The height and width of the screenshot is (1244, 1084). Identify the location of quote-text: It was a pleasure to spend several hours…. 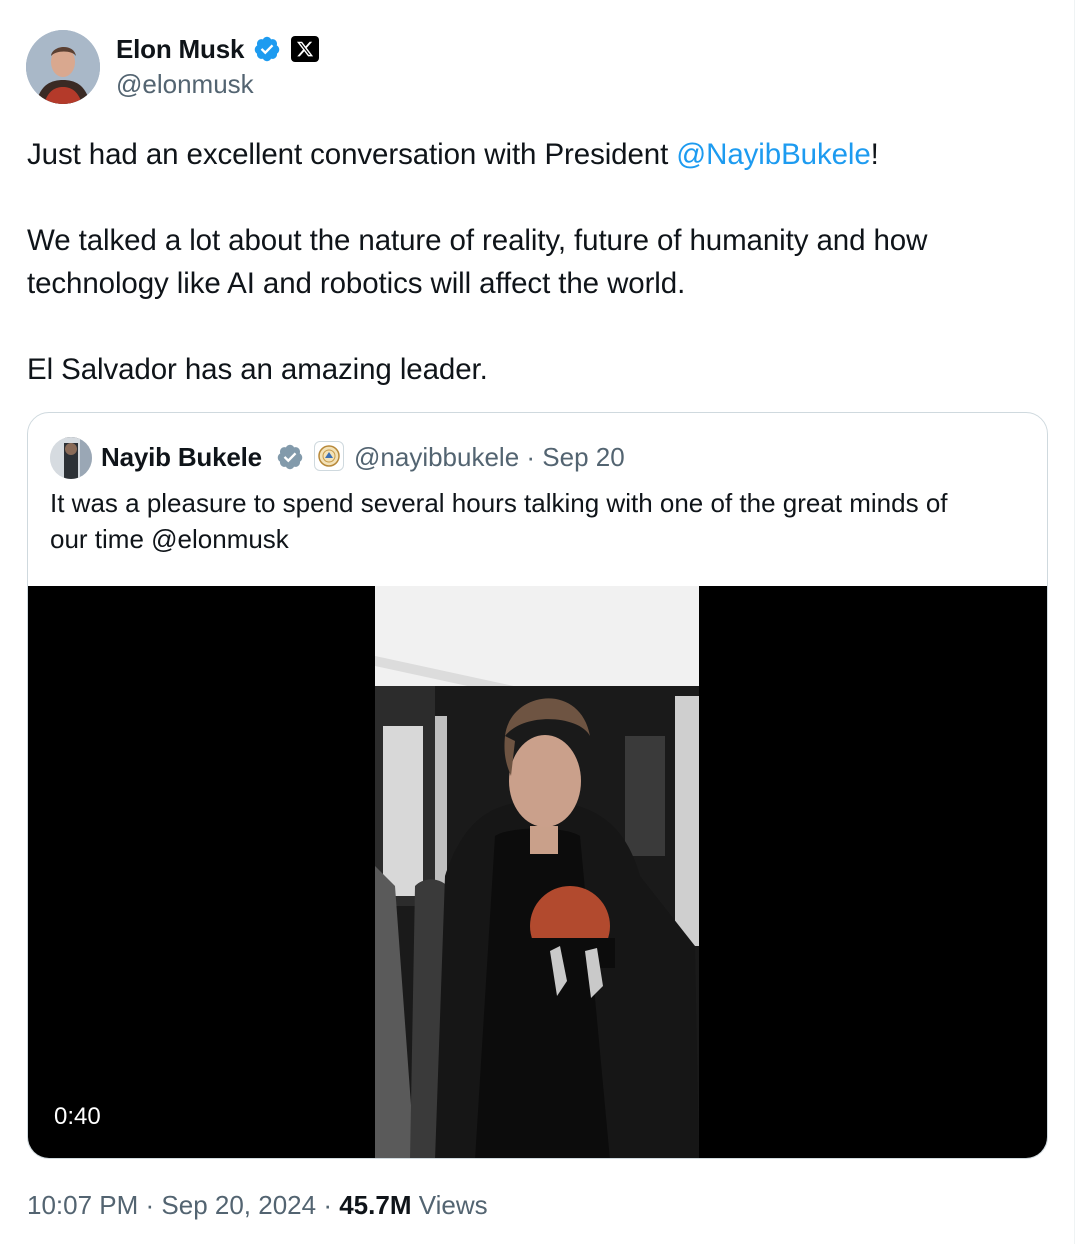
(540, 521).